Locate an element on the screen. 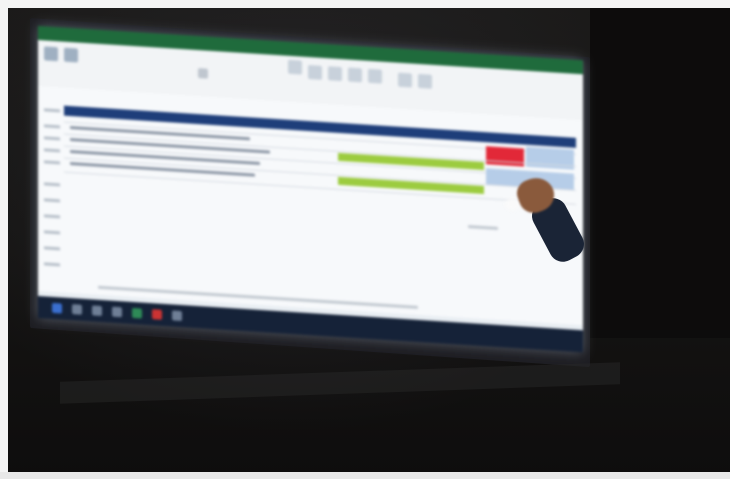 The image size is (730, 479). ribbon-table-icon is located at coordinates (335, 74).